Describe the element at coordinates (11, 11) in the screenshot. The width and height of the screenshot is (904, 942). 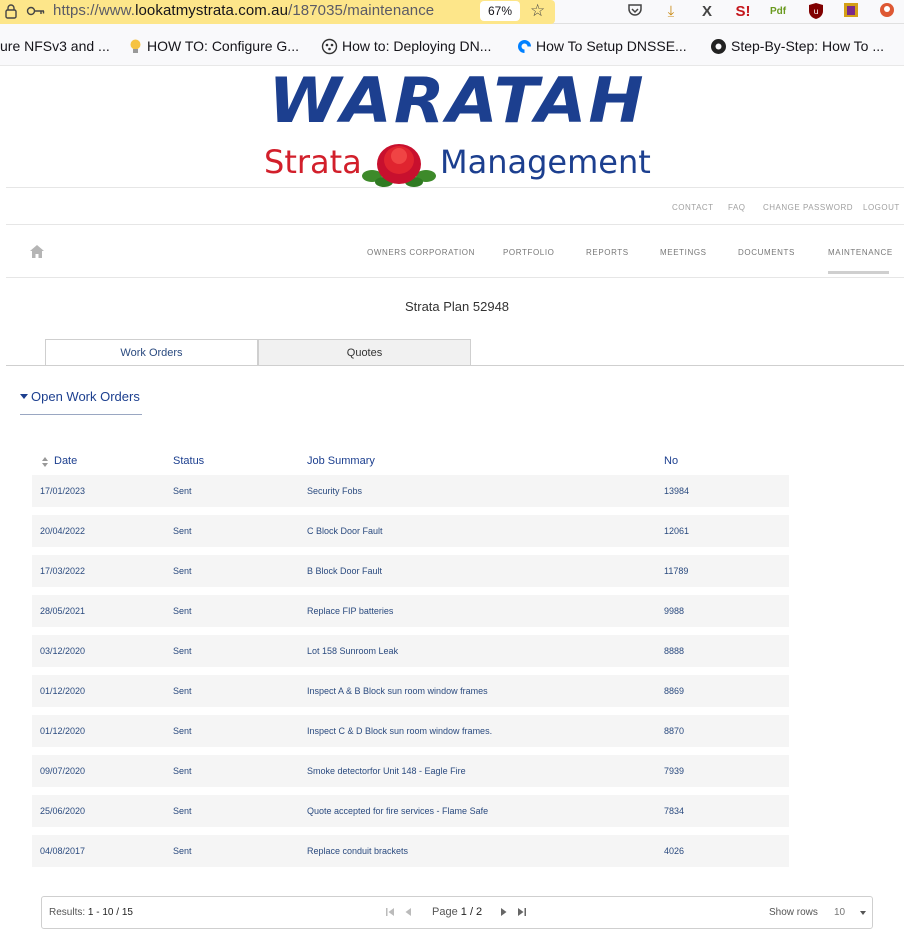
I see `lock-icon` at that location.